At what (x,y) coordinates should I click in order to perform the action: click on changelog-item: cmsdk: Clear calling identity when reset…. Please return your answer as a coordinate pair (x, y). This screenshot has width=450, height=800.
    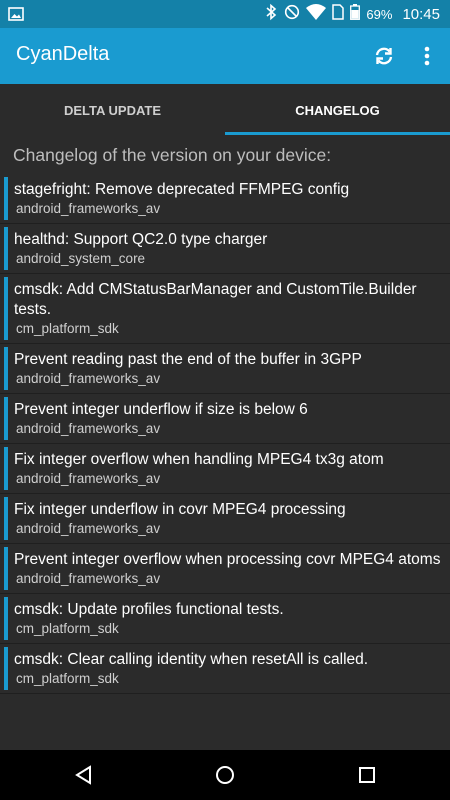
    Looking at the image, I should click on (225, 669).